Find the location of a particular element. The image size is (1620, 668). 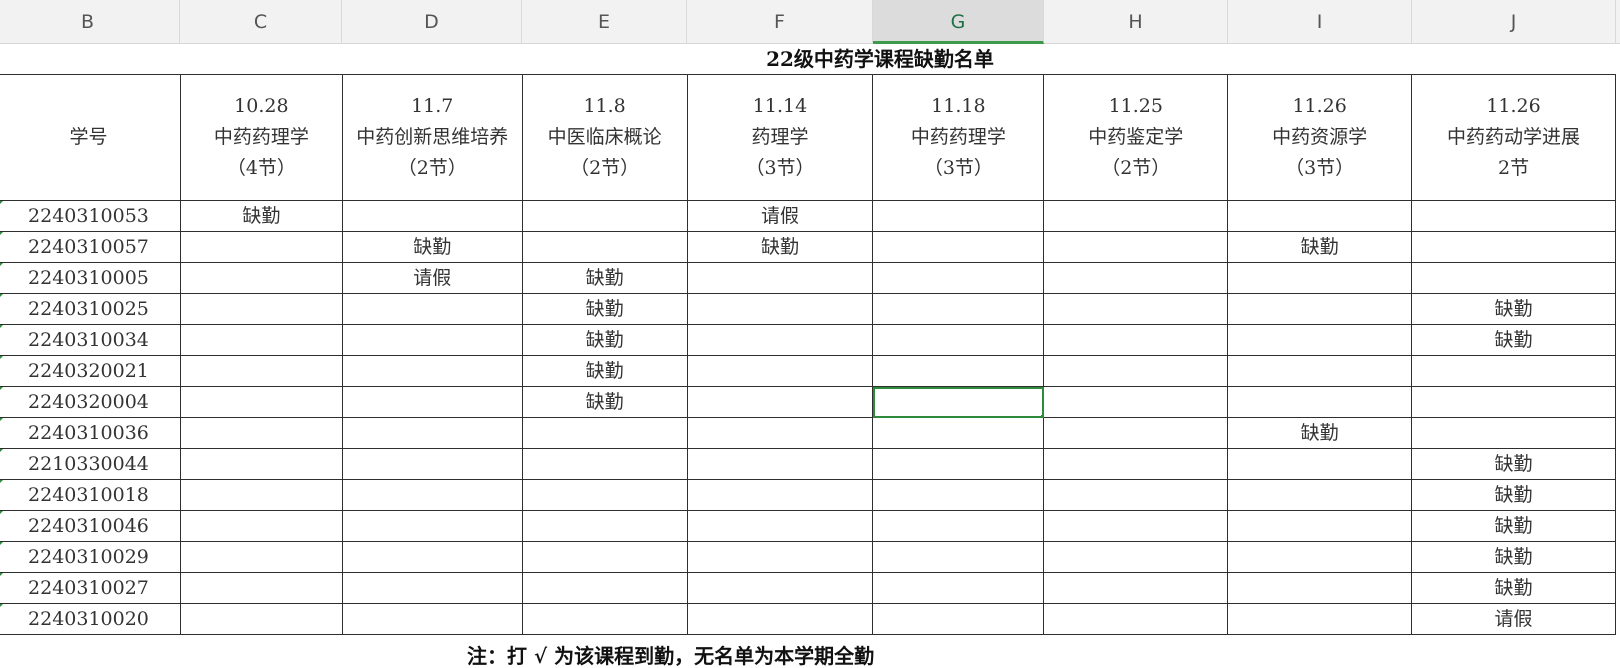

student-id-cell: 2240310053 is located at coordinates (90, 216).